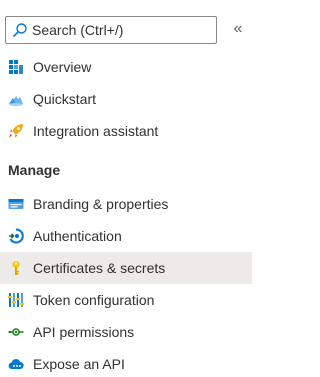  What do you see at coordinates (16, 364) in the screenshot?
I see `cloud-api-icon` at bounding box center [16, 364].